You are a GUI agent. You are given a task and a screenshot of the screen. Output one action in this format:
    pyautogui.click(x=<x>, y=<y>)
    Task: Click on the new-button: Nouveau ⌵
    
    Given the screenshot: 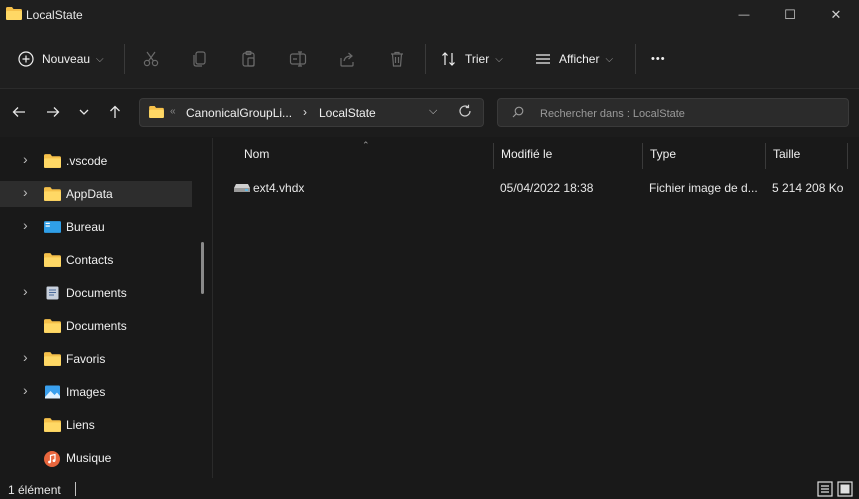 What is the action you would take?
    pyautogui.click(x=61, y=59)
    